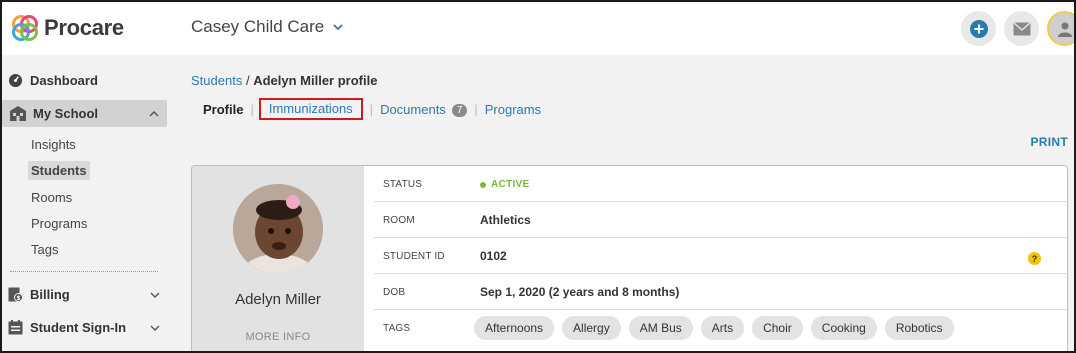 The height and width of the screenshot is (353, 1076). Describe the element at coordinates (59, 223) in the screenshot. I see `sidebar-item-programs: Programs` at that location.